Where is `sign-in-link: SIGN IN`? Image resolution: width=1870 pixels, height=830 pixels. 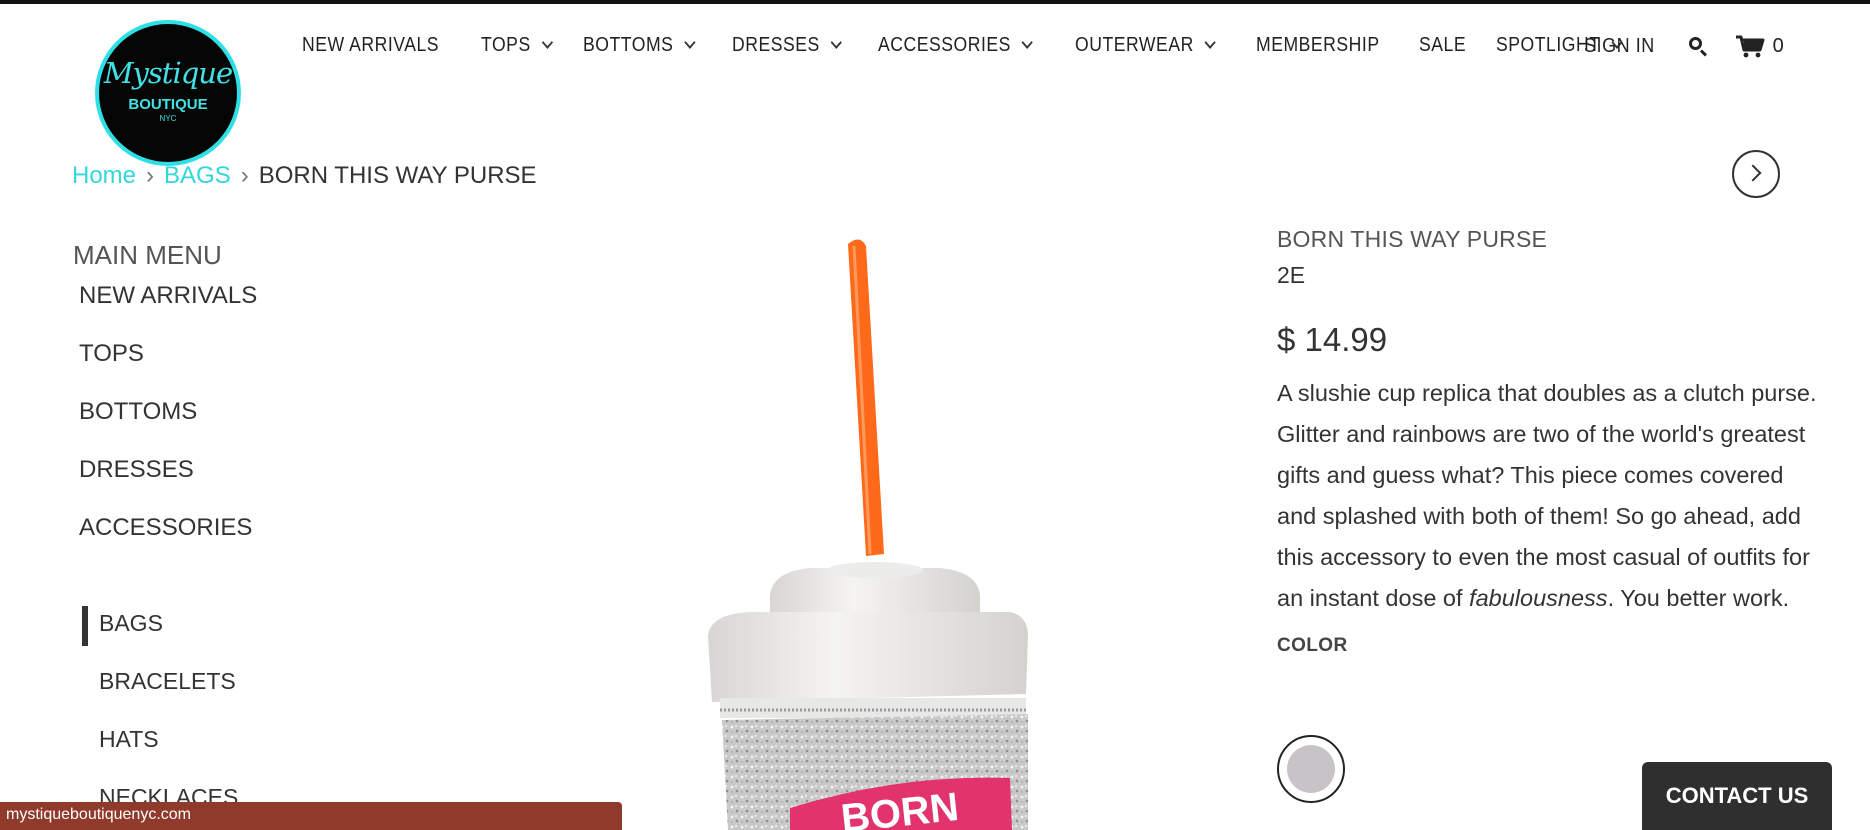
sign-in-link: SIGN IN is located at coordinates (1619, 46).